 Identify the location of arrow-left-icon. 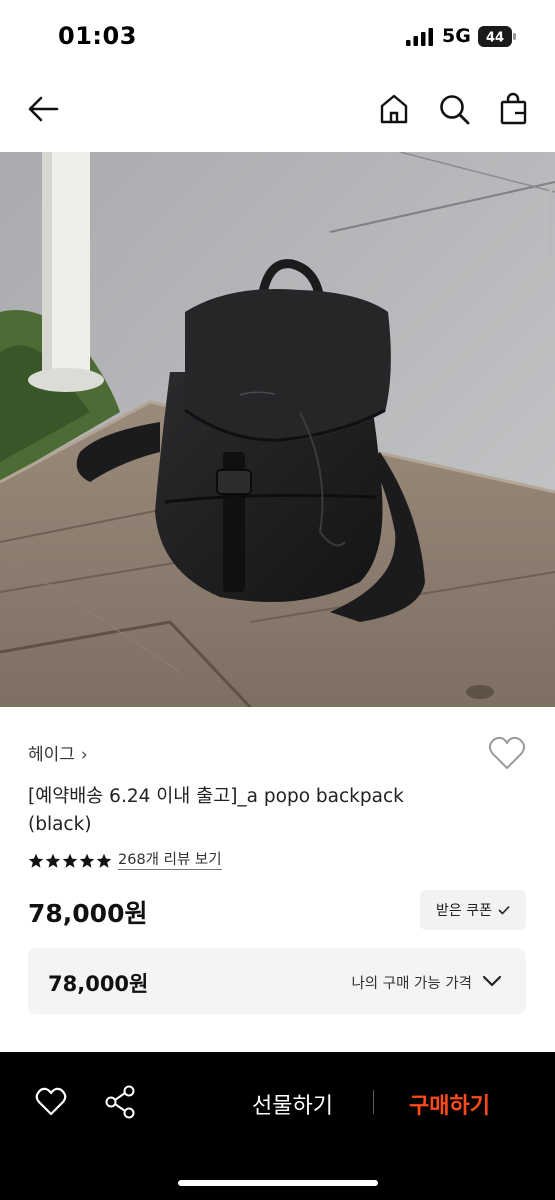
(43, 109).